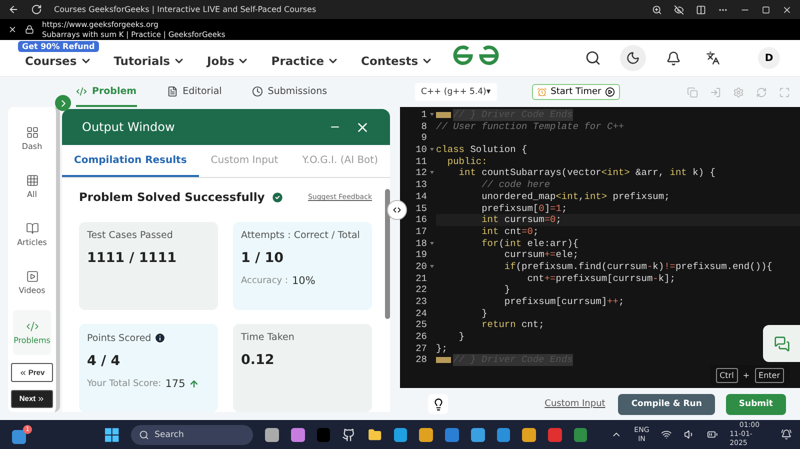 This screenshot has height=449, width=800. I want to click on note-label: Accuracy :, so click(264, 281).